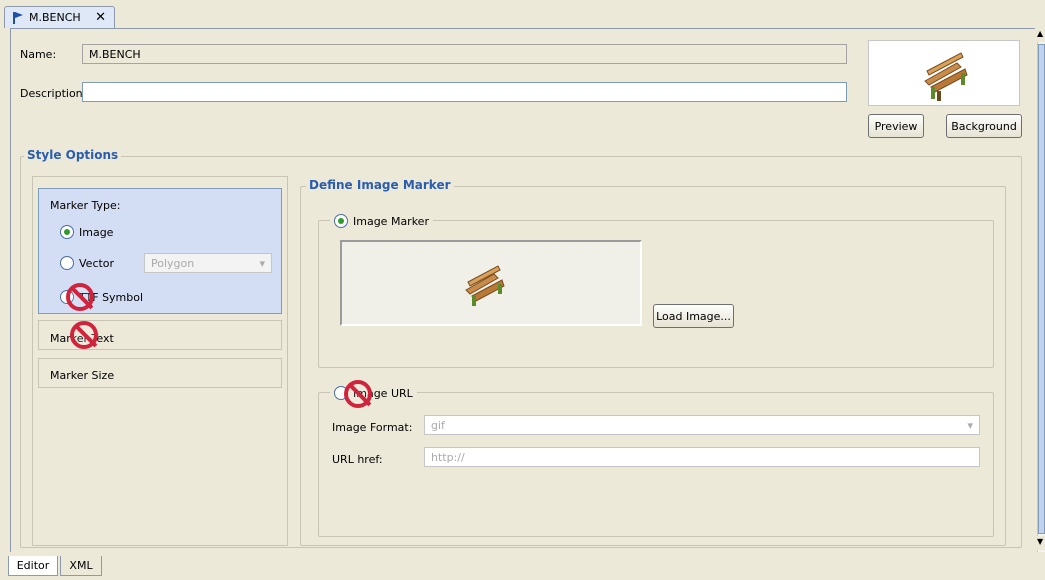 The image size is (1045, 580). I want to click on image-option: Image, so click(86, 232).